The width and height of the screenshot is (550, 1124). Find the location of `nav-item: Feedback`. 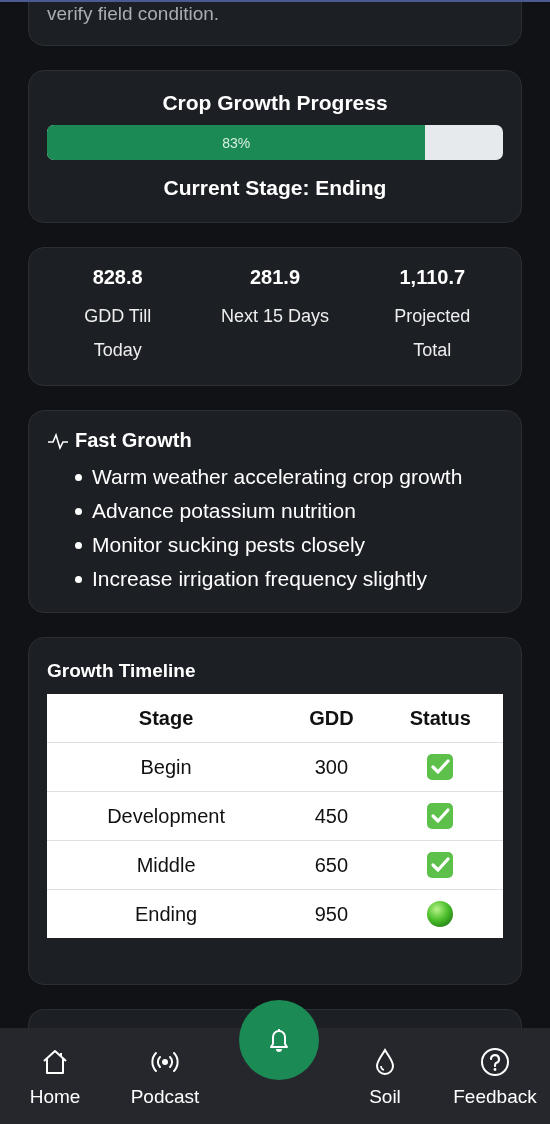

nav-item: Feedback is located at coordinates (495, 1076).